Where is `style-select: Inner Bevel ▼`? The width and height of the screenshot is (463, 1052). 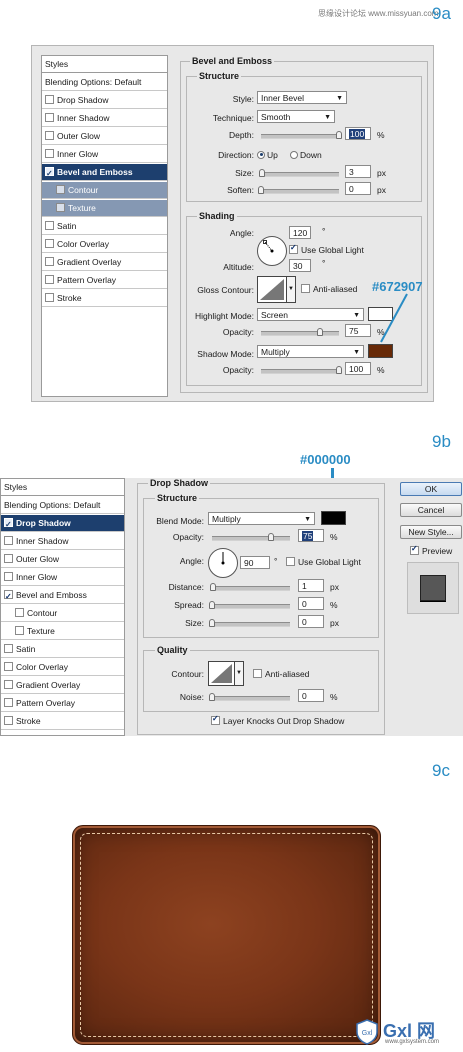 style-select: Inner Bevel ▼ is located at coordinates (302, 97).